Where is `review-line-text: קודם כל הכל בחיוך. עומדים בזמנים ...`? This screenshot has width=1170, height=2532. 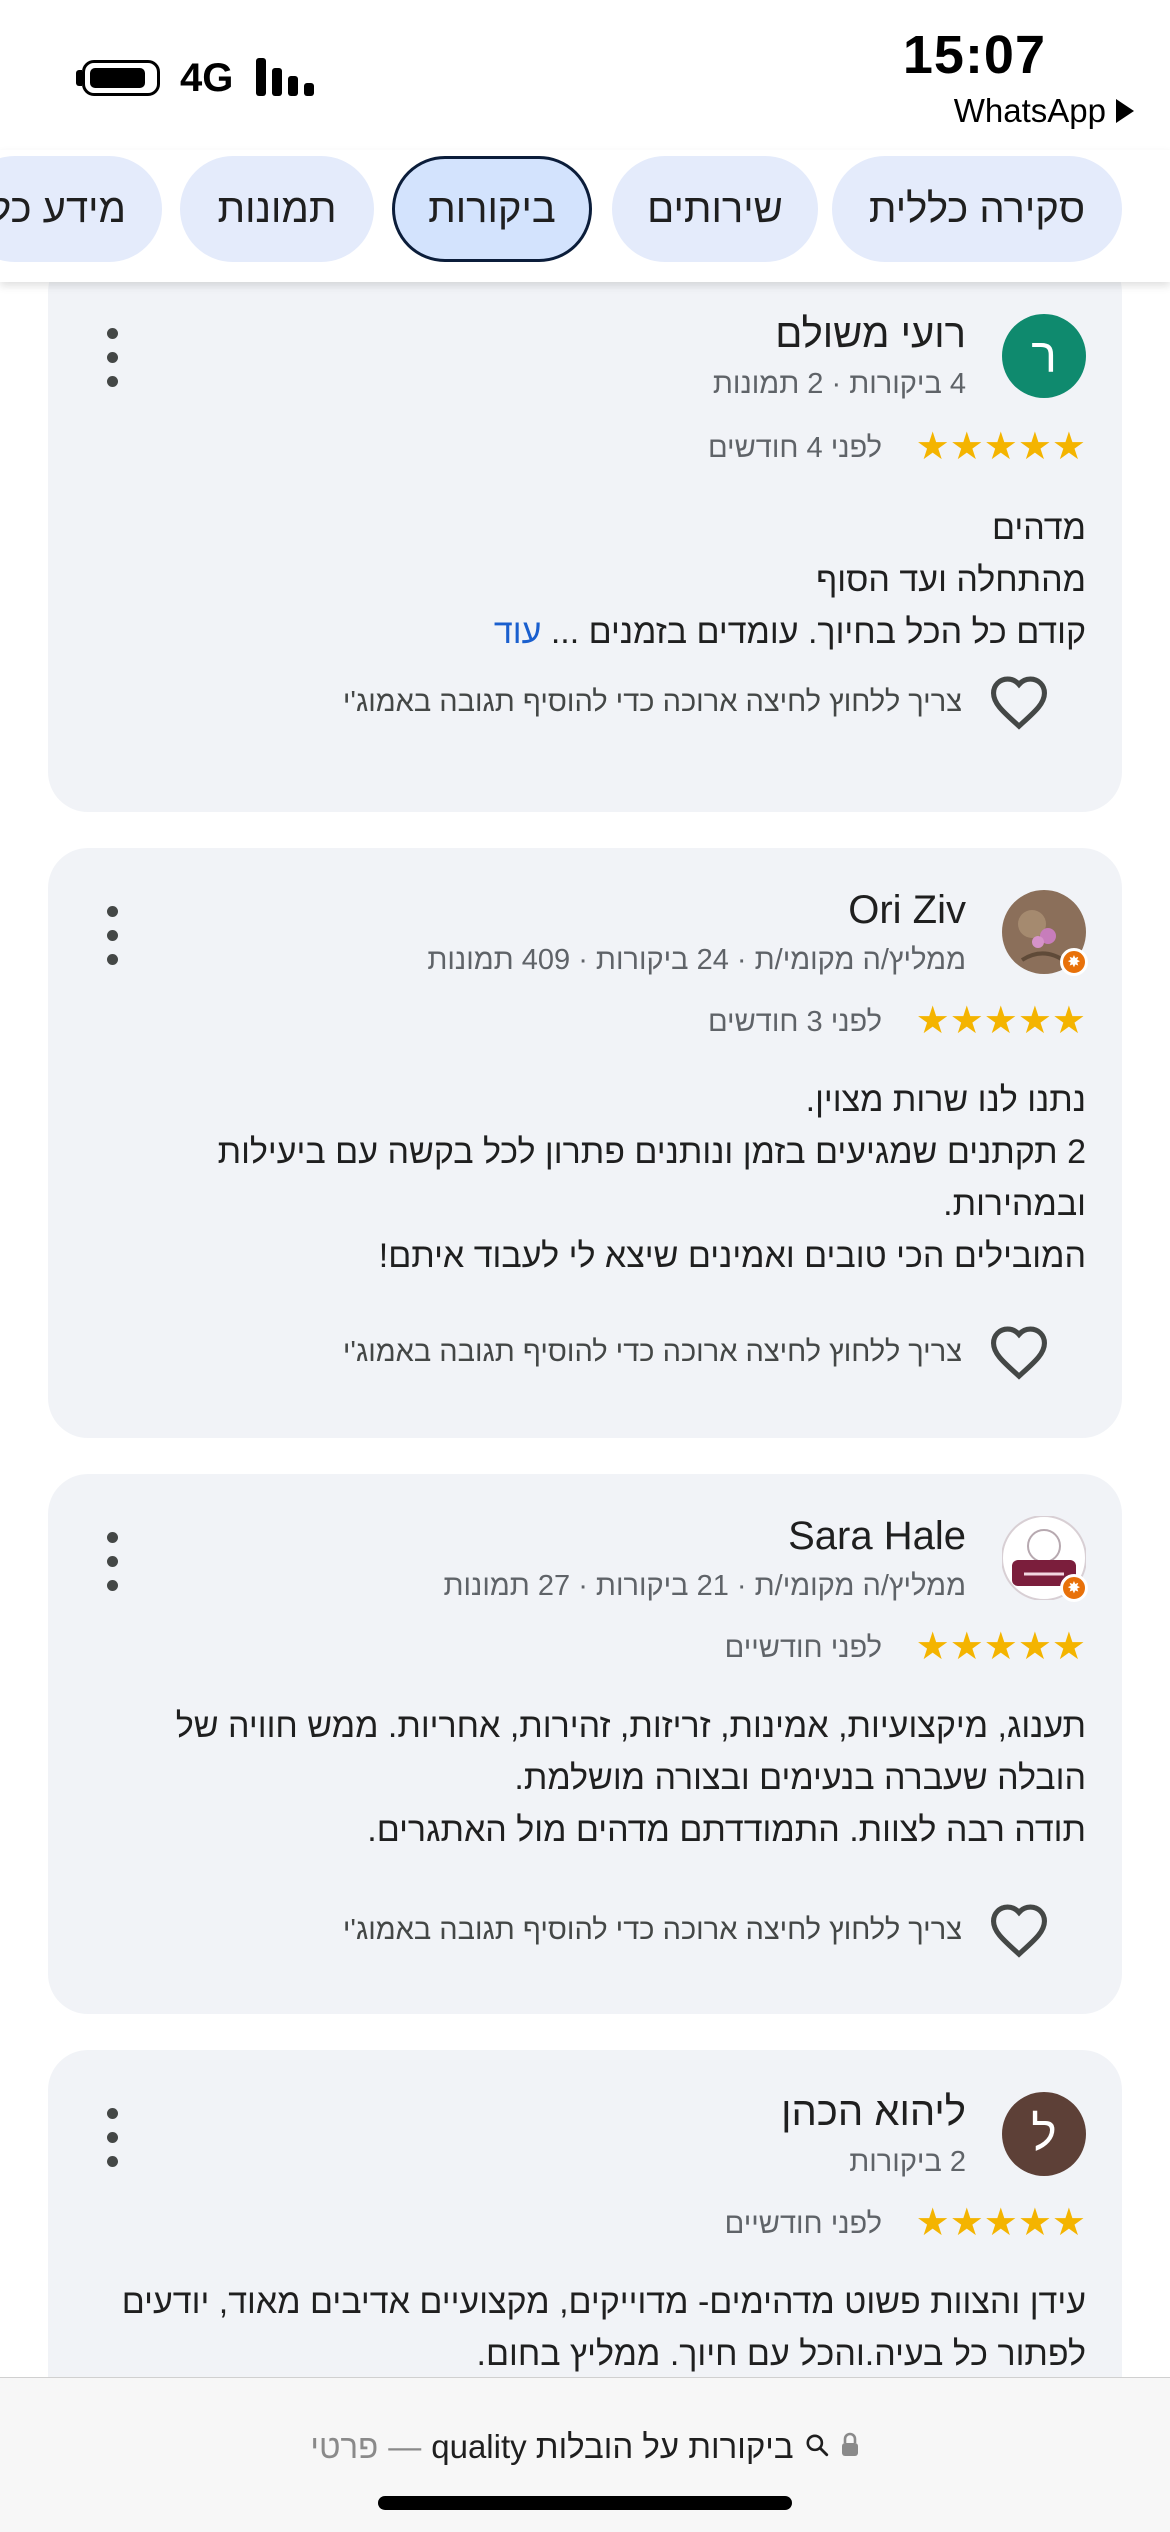 review-line-text: קודם כל הכל בחיוך. עומדים בזמנים ... is located at coordinates (818, 632).